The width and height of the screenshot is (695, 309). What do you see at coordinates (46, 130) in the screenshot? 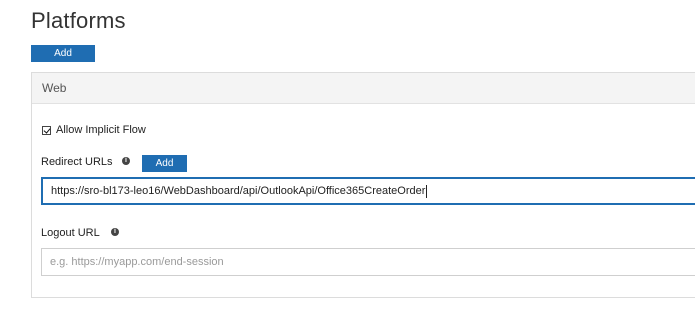
I see `implicit-flow-checkbox` at bounding box center [46, 130].